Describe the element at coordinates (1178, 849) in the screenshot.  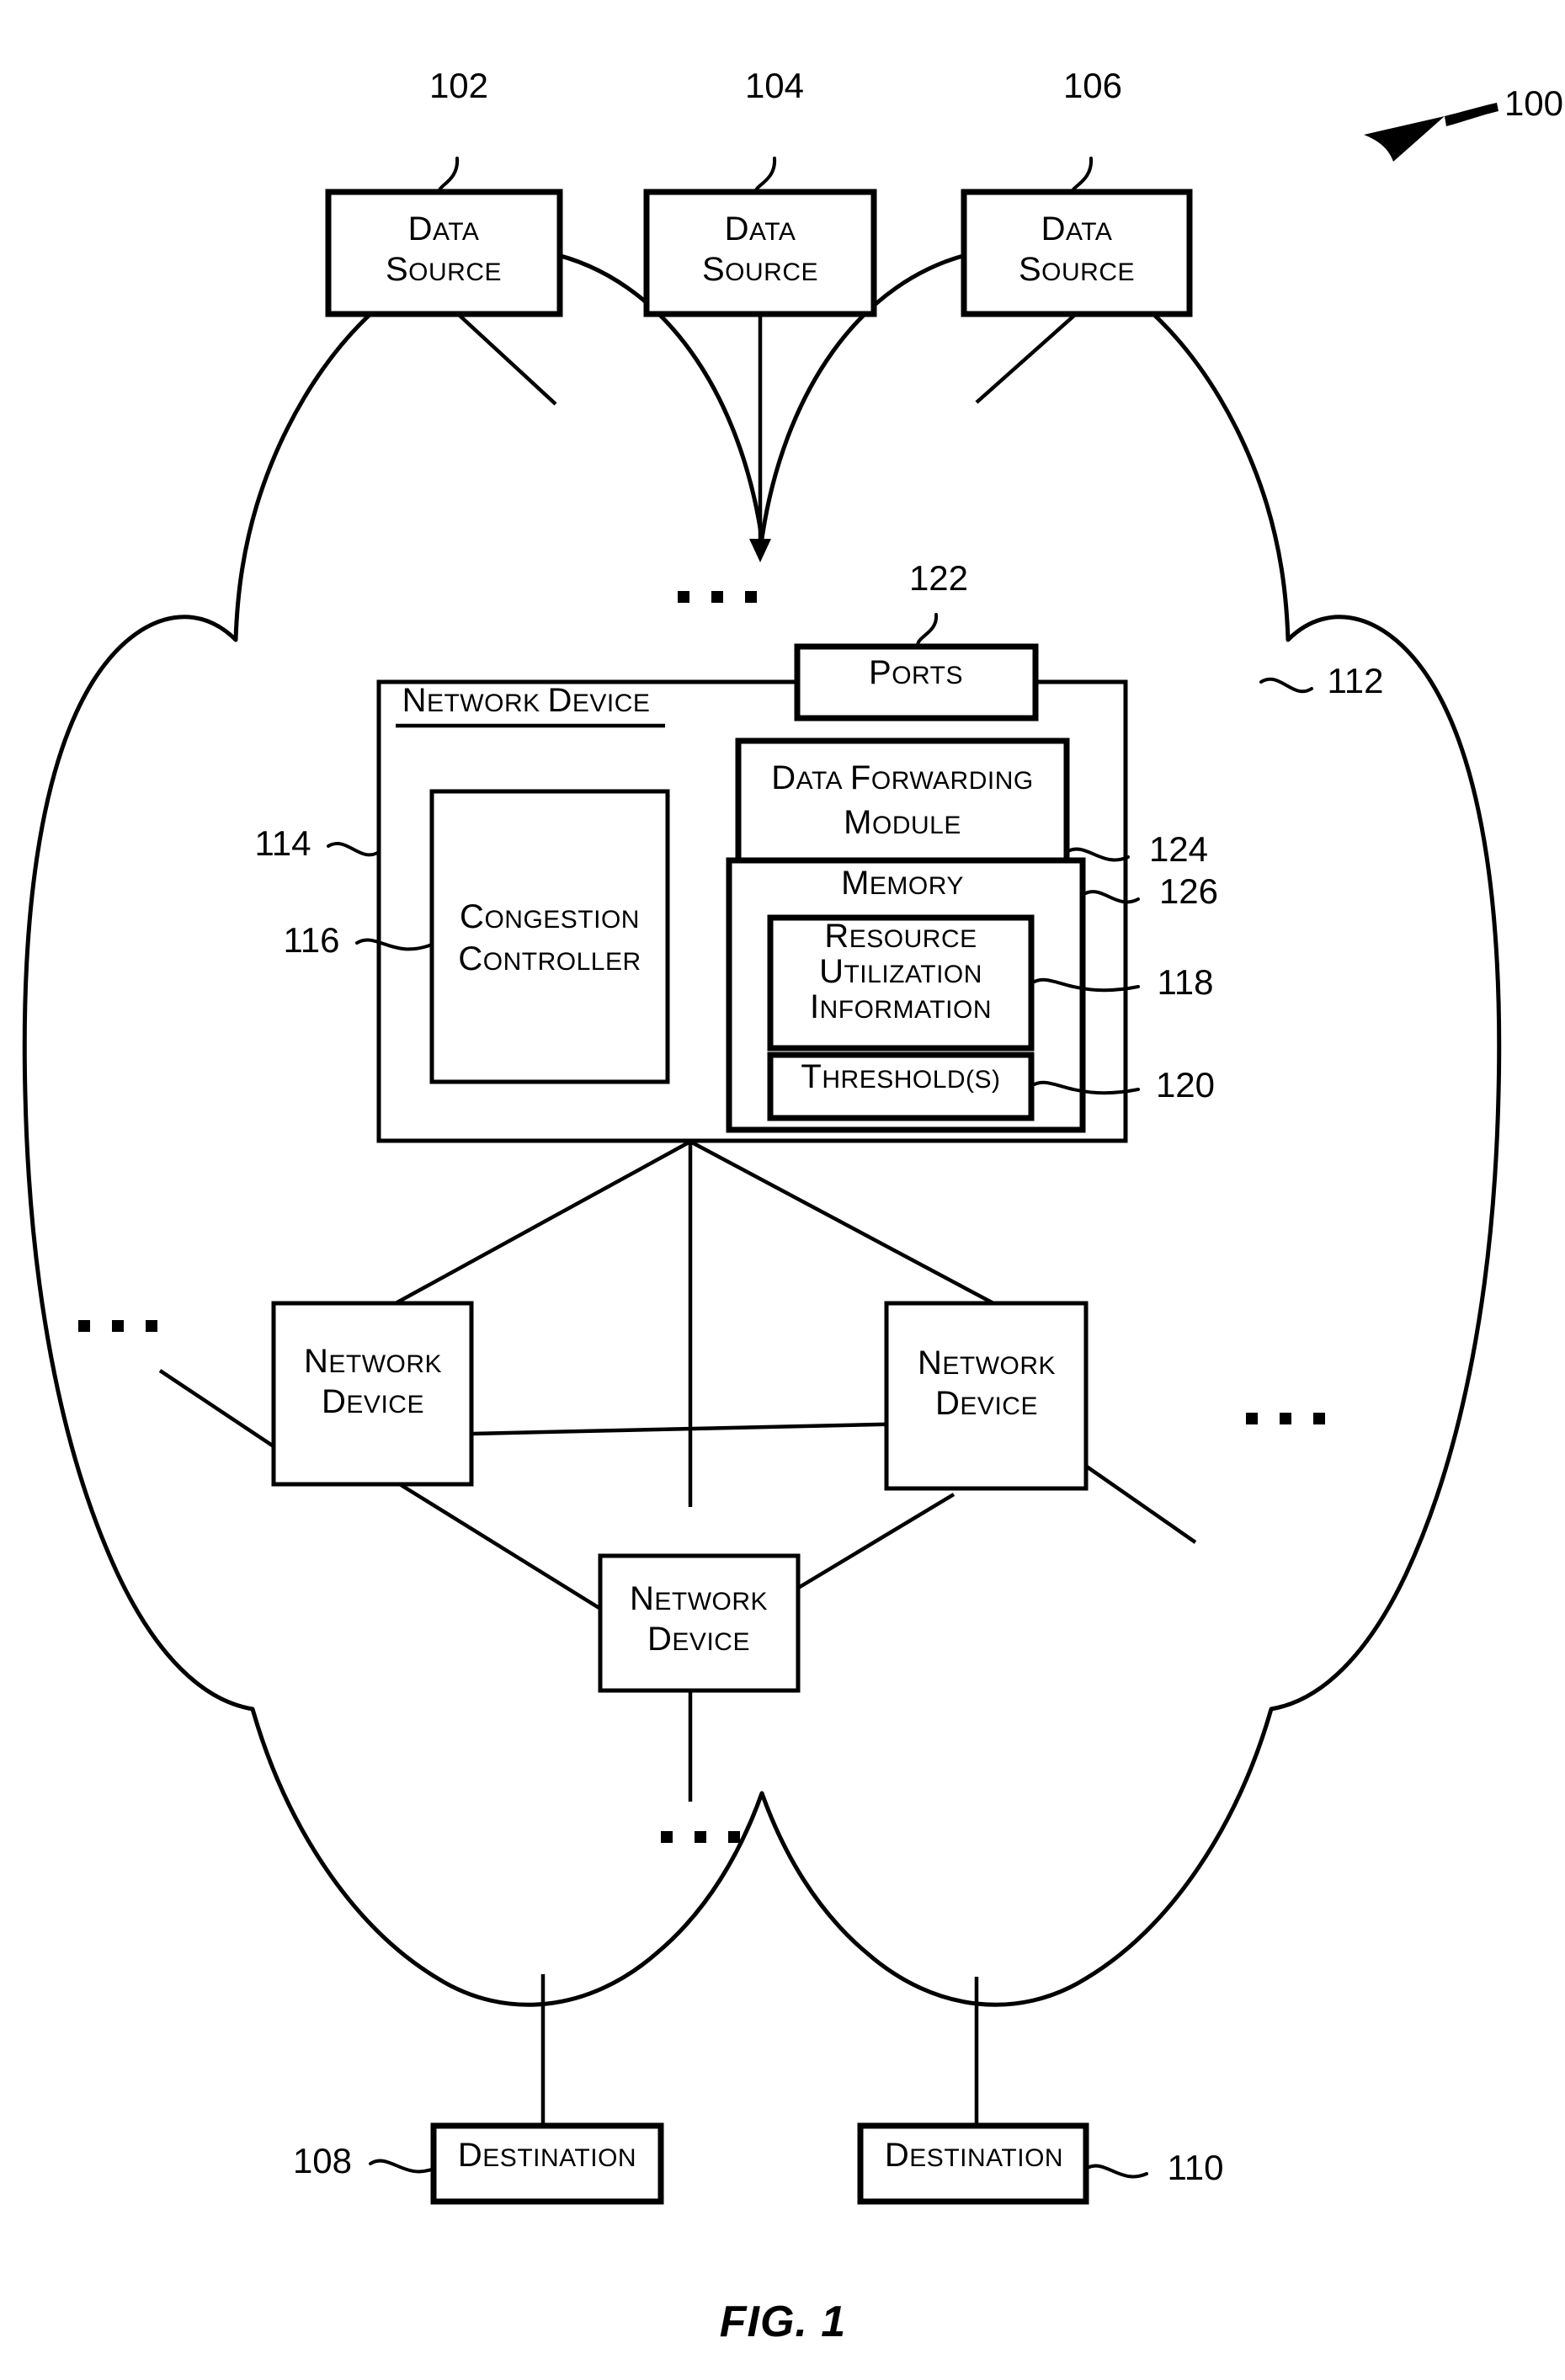
I see `ref-number-124: 124` at that location.